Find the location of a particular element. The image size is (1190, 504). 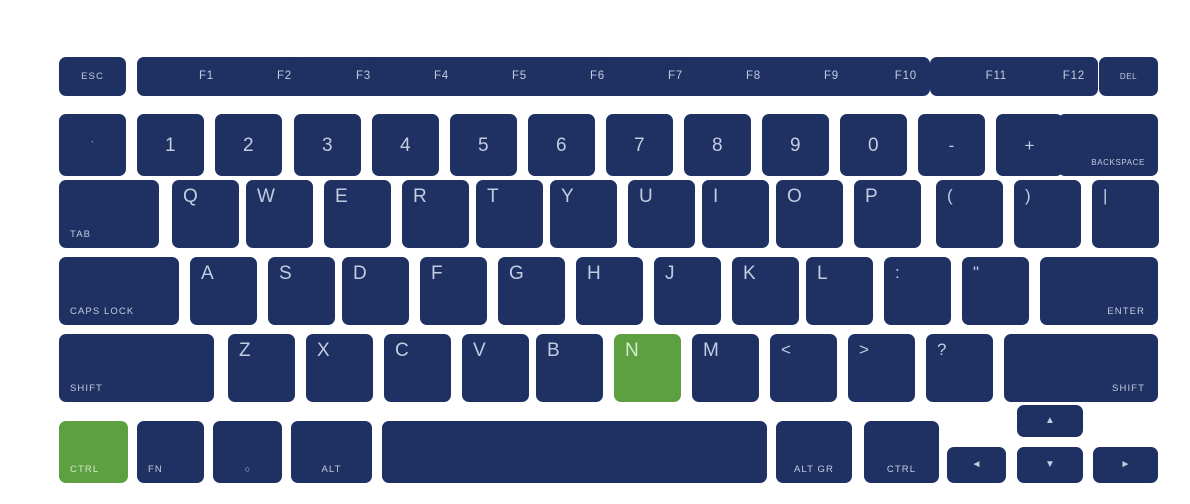

key-quote: " is located at coordinates (995, 291).